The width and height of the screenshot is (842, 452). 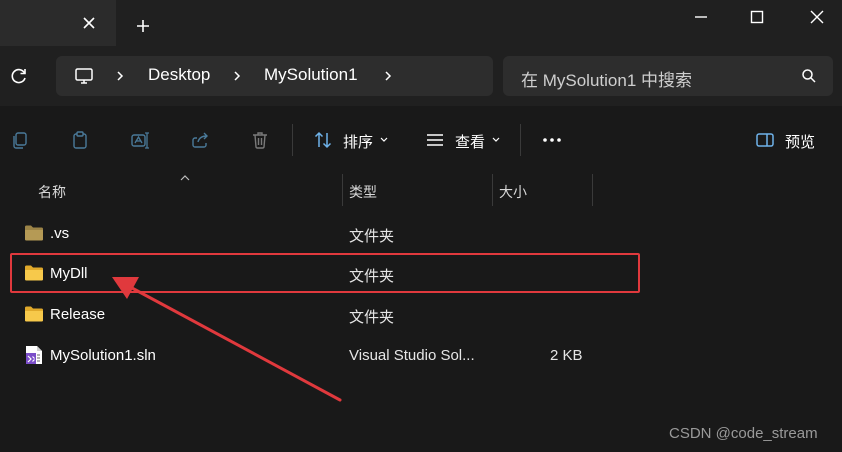 What do you see at coordinates (513, 192) in the screenshot?
I see `column-size-label: 大小` at bounding box center [513, 192].